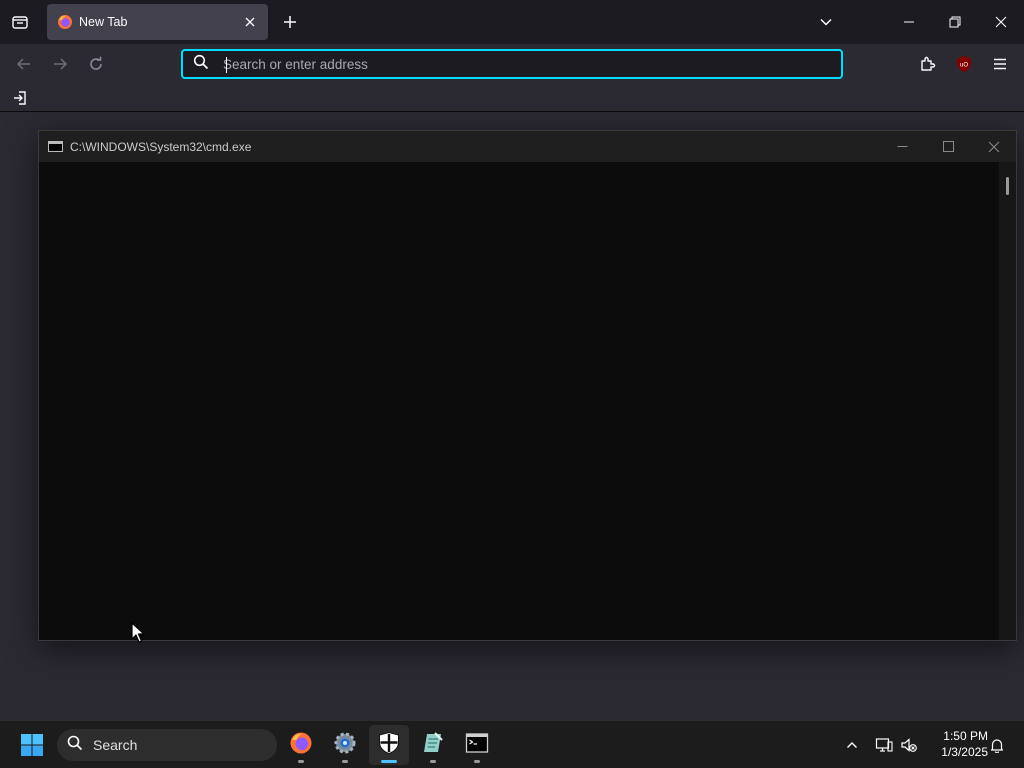 This screenshot has width=1024, height=768. I want to click on taskbar-command-prompt, so click(477, 745).